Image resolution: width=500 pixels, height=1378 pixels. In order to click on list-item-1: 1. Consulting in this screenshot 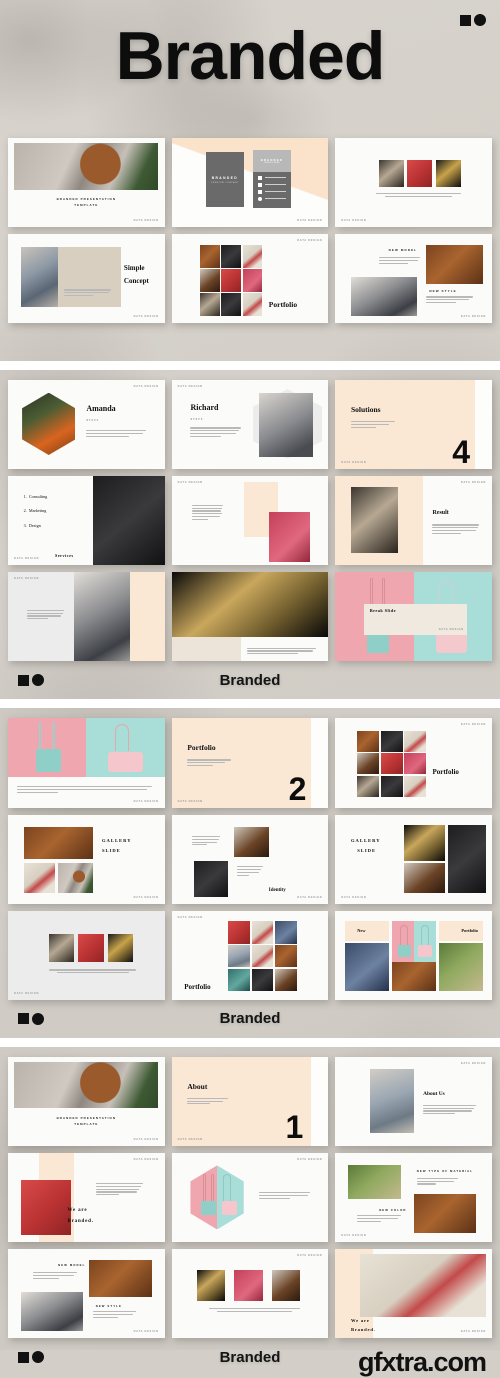, I will do `click(35, 497)`.